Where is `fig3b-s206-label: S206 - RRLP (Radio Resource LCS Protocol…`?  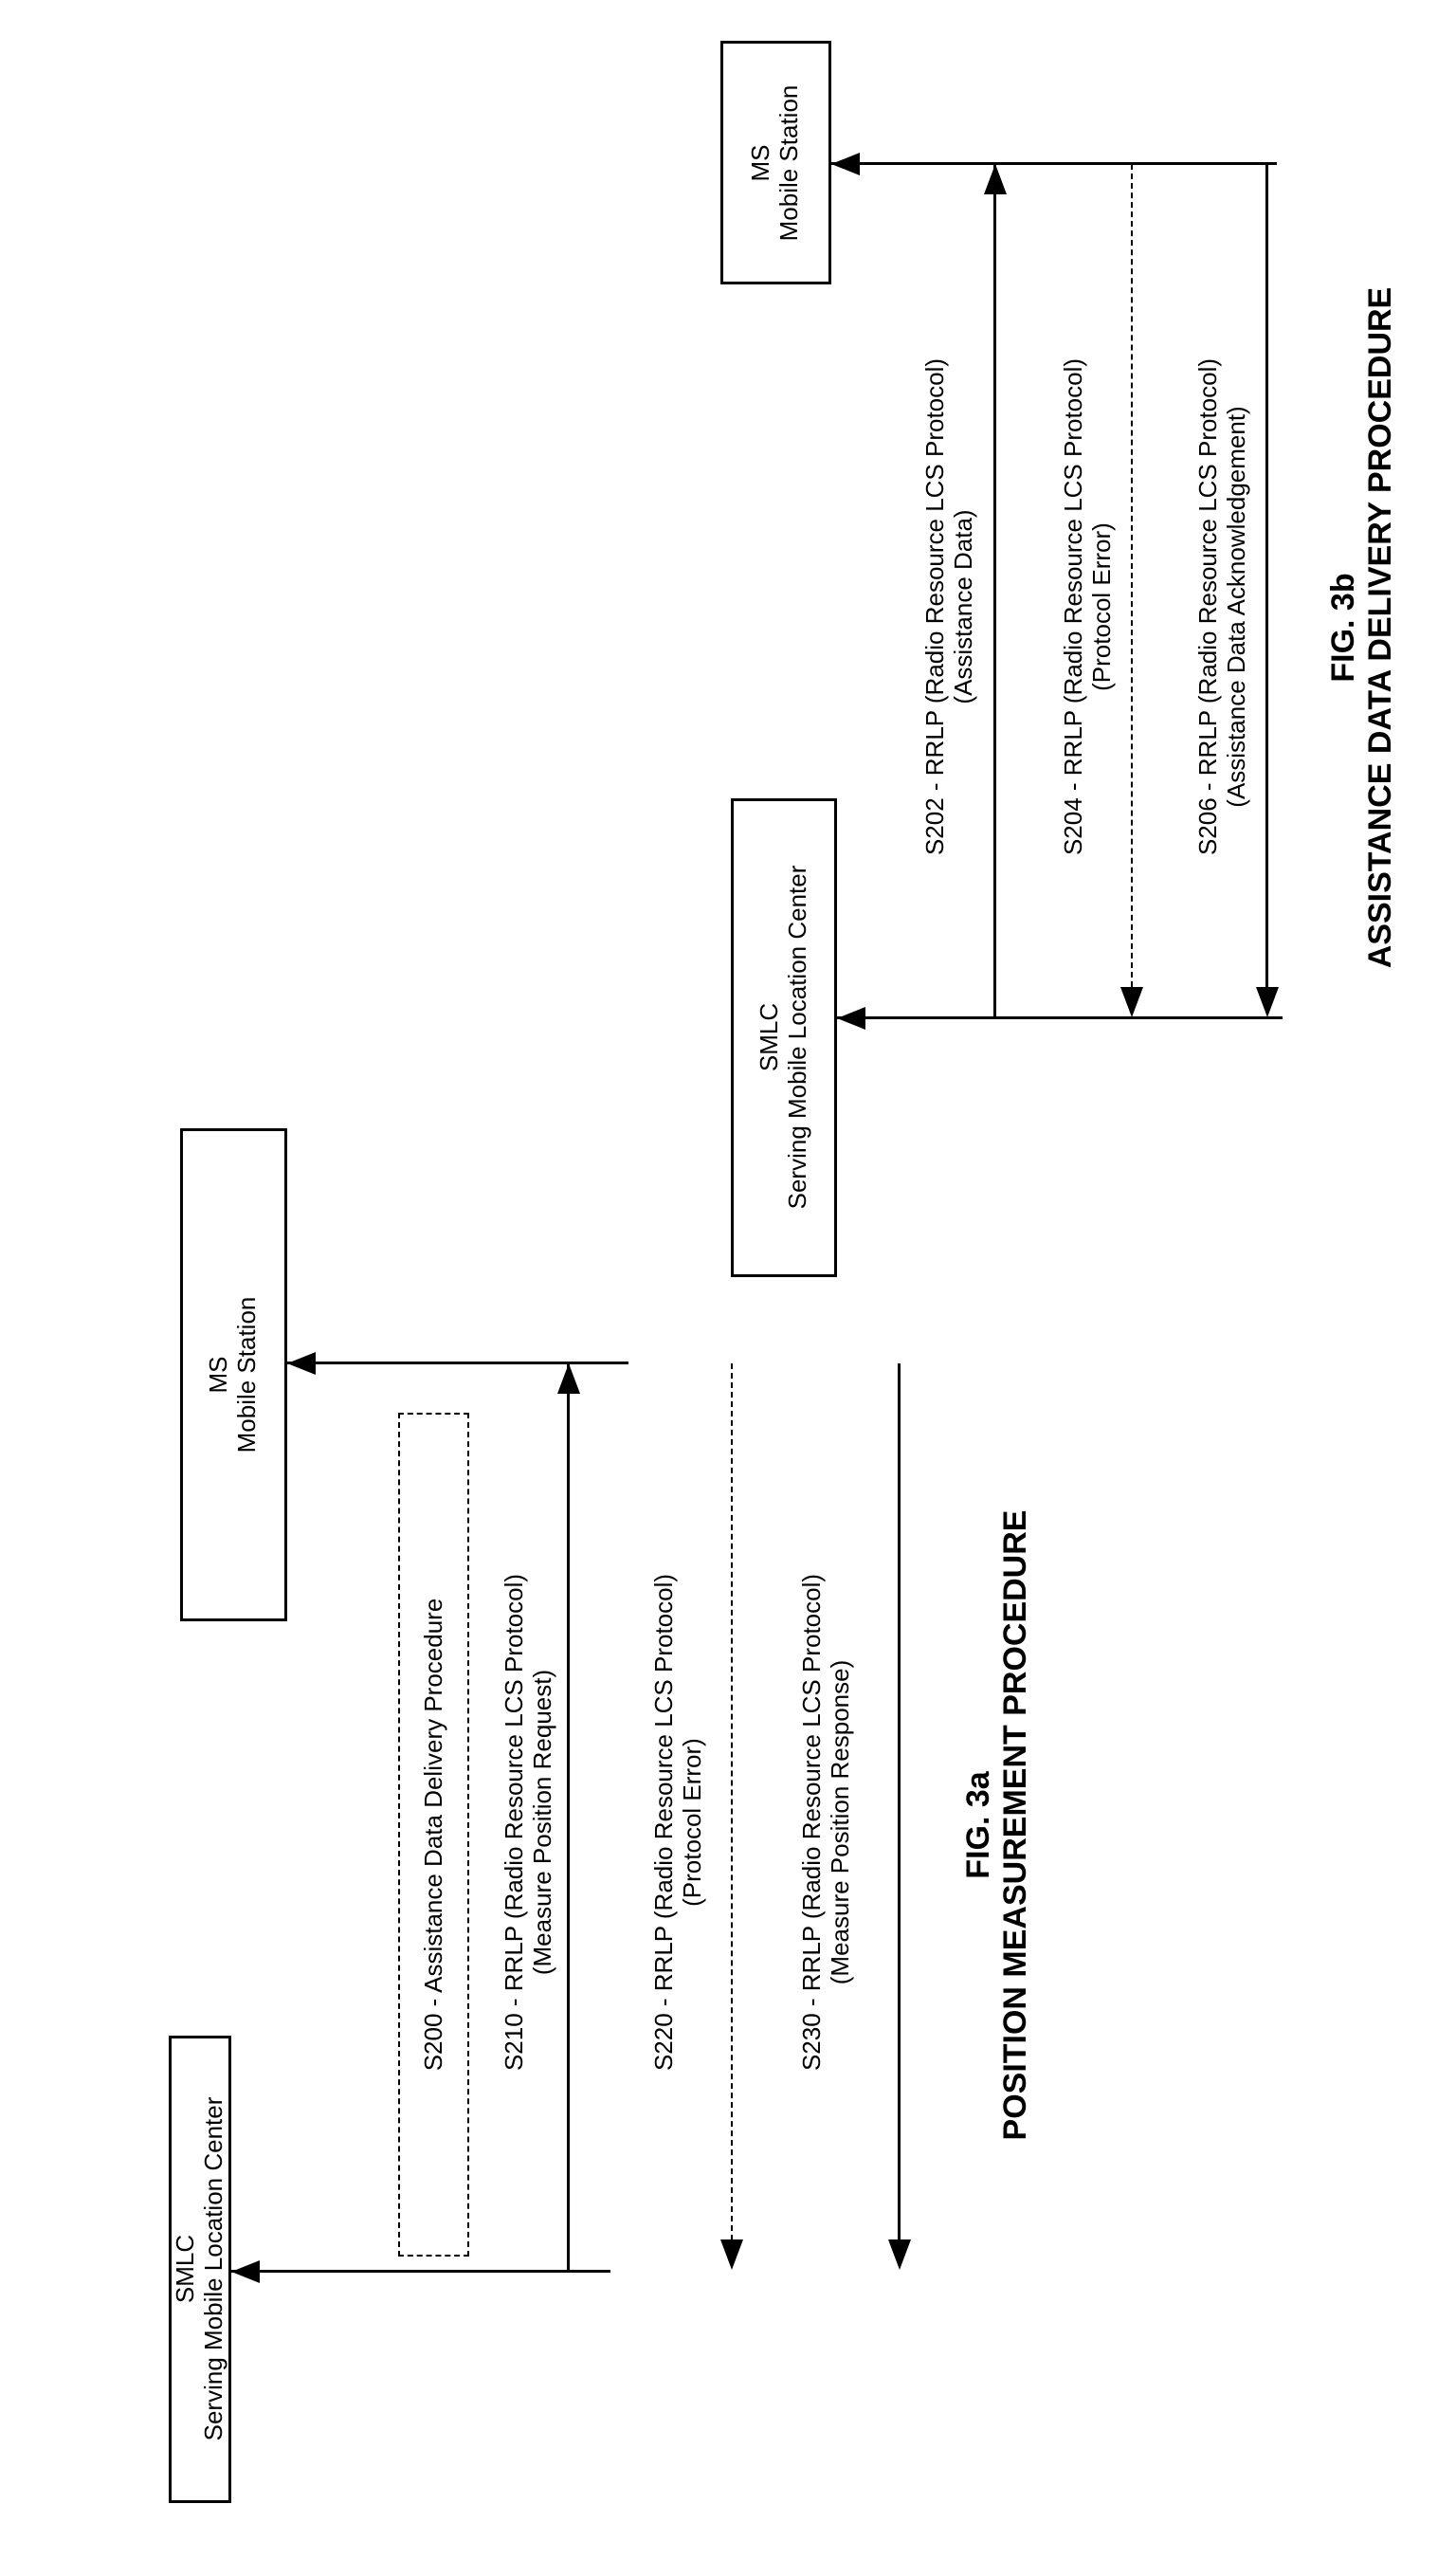 fig3b-s206-label: S206 - RRLP (Radio Resource LCS Protocol… is located at coordinates (1222, 606).